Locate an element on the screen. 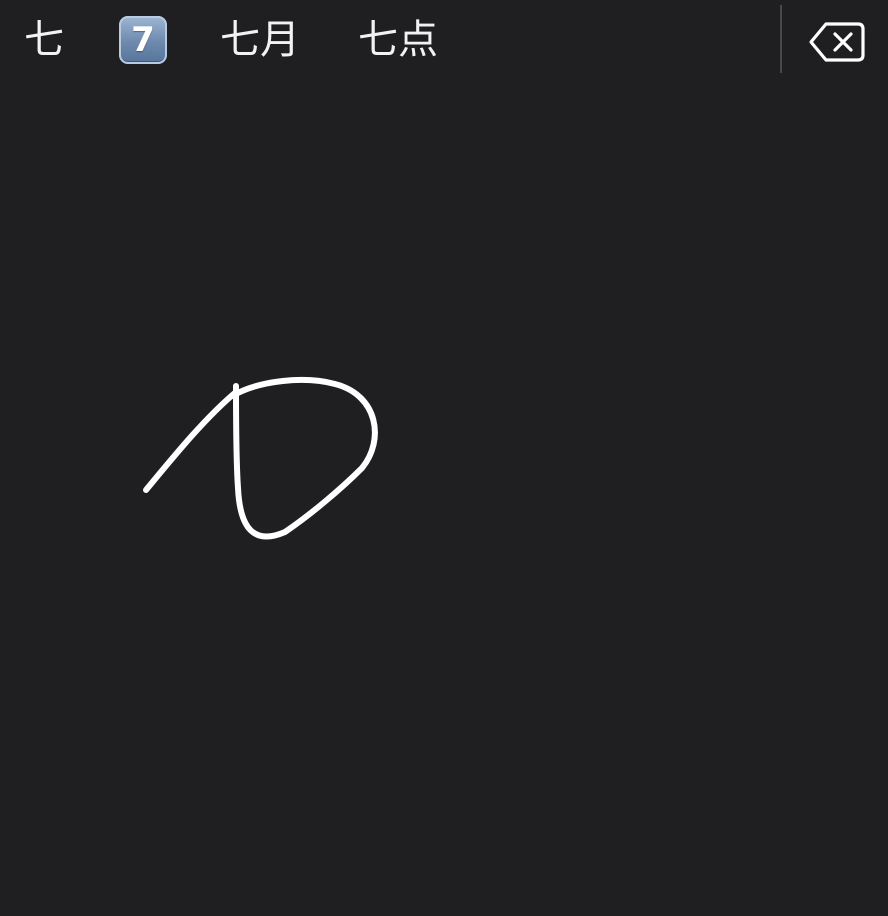  delete-button is located at coordinates (837, 42).